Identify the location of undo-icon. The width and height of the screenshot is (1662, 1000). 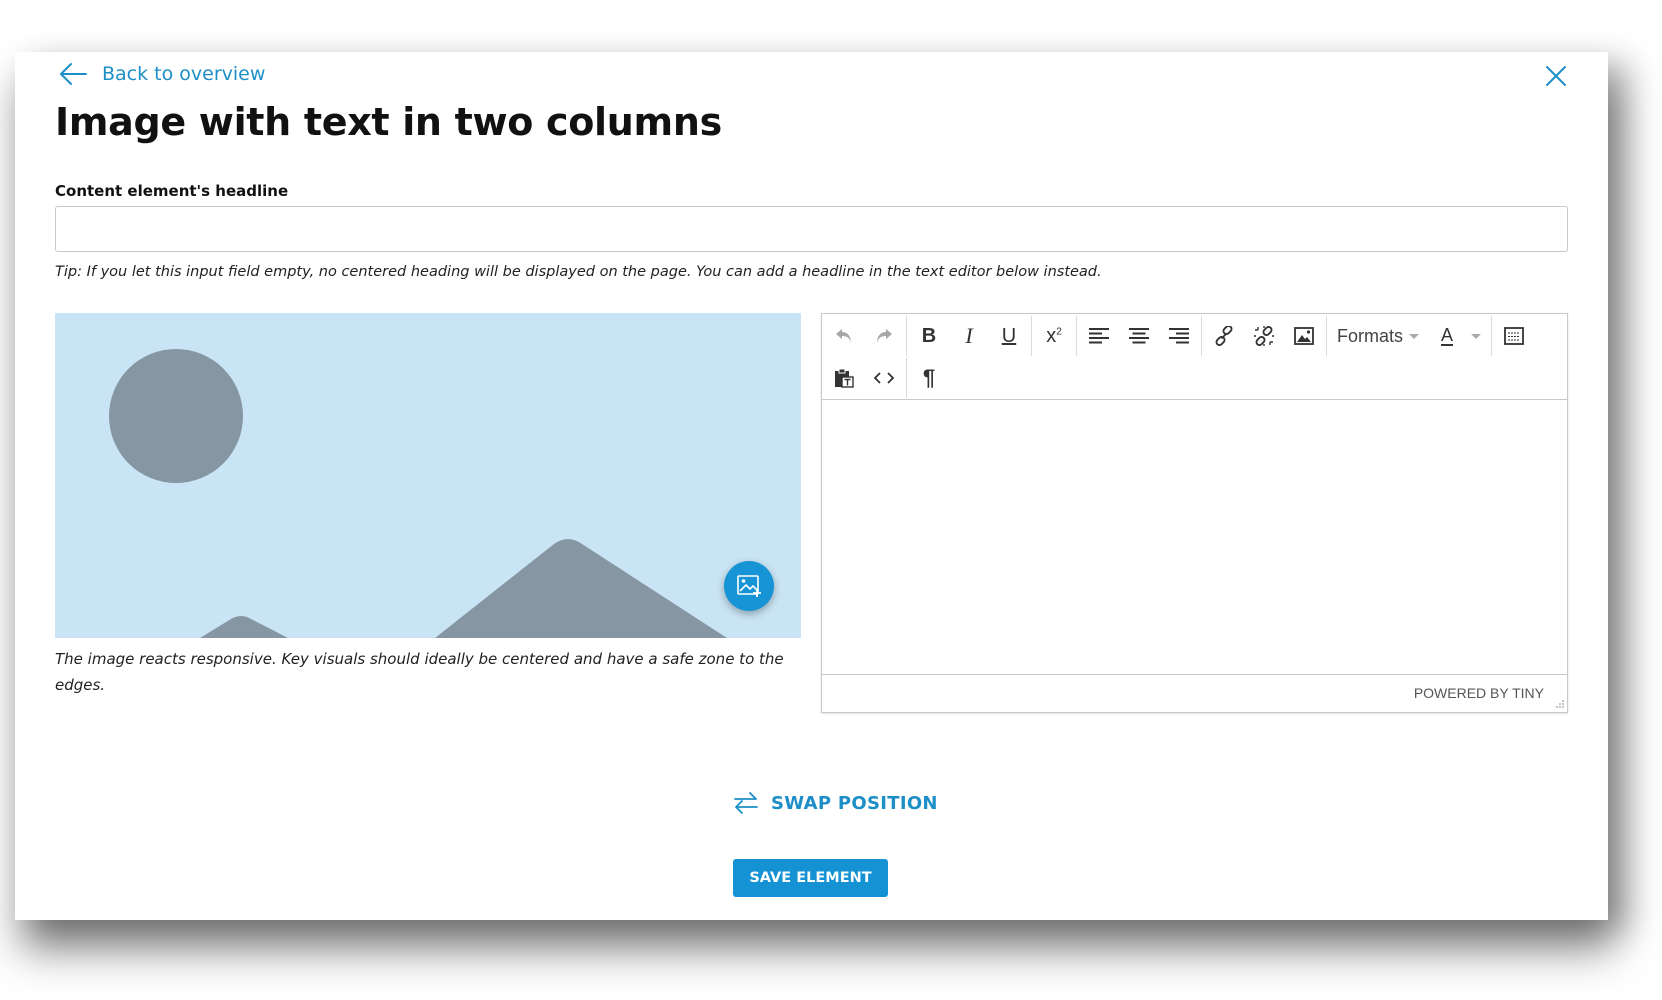
(843, 336).